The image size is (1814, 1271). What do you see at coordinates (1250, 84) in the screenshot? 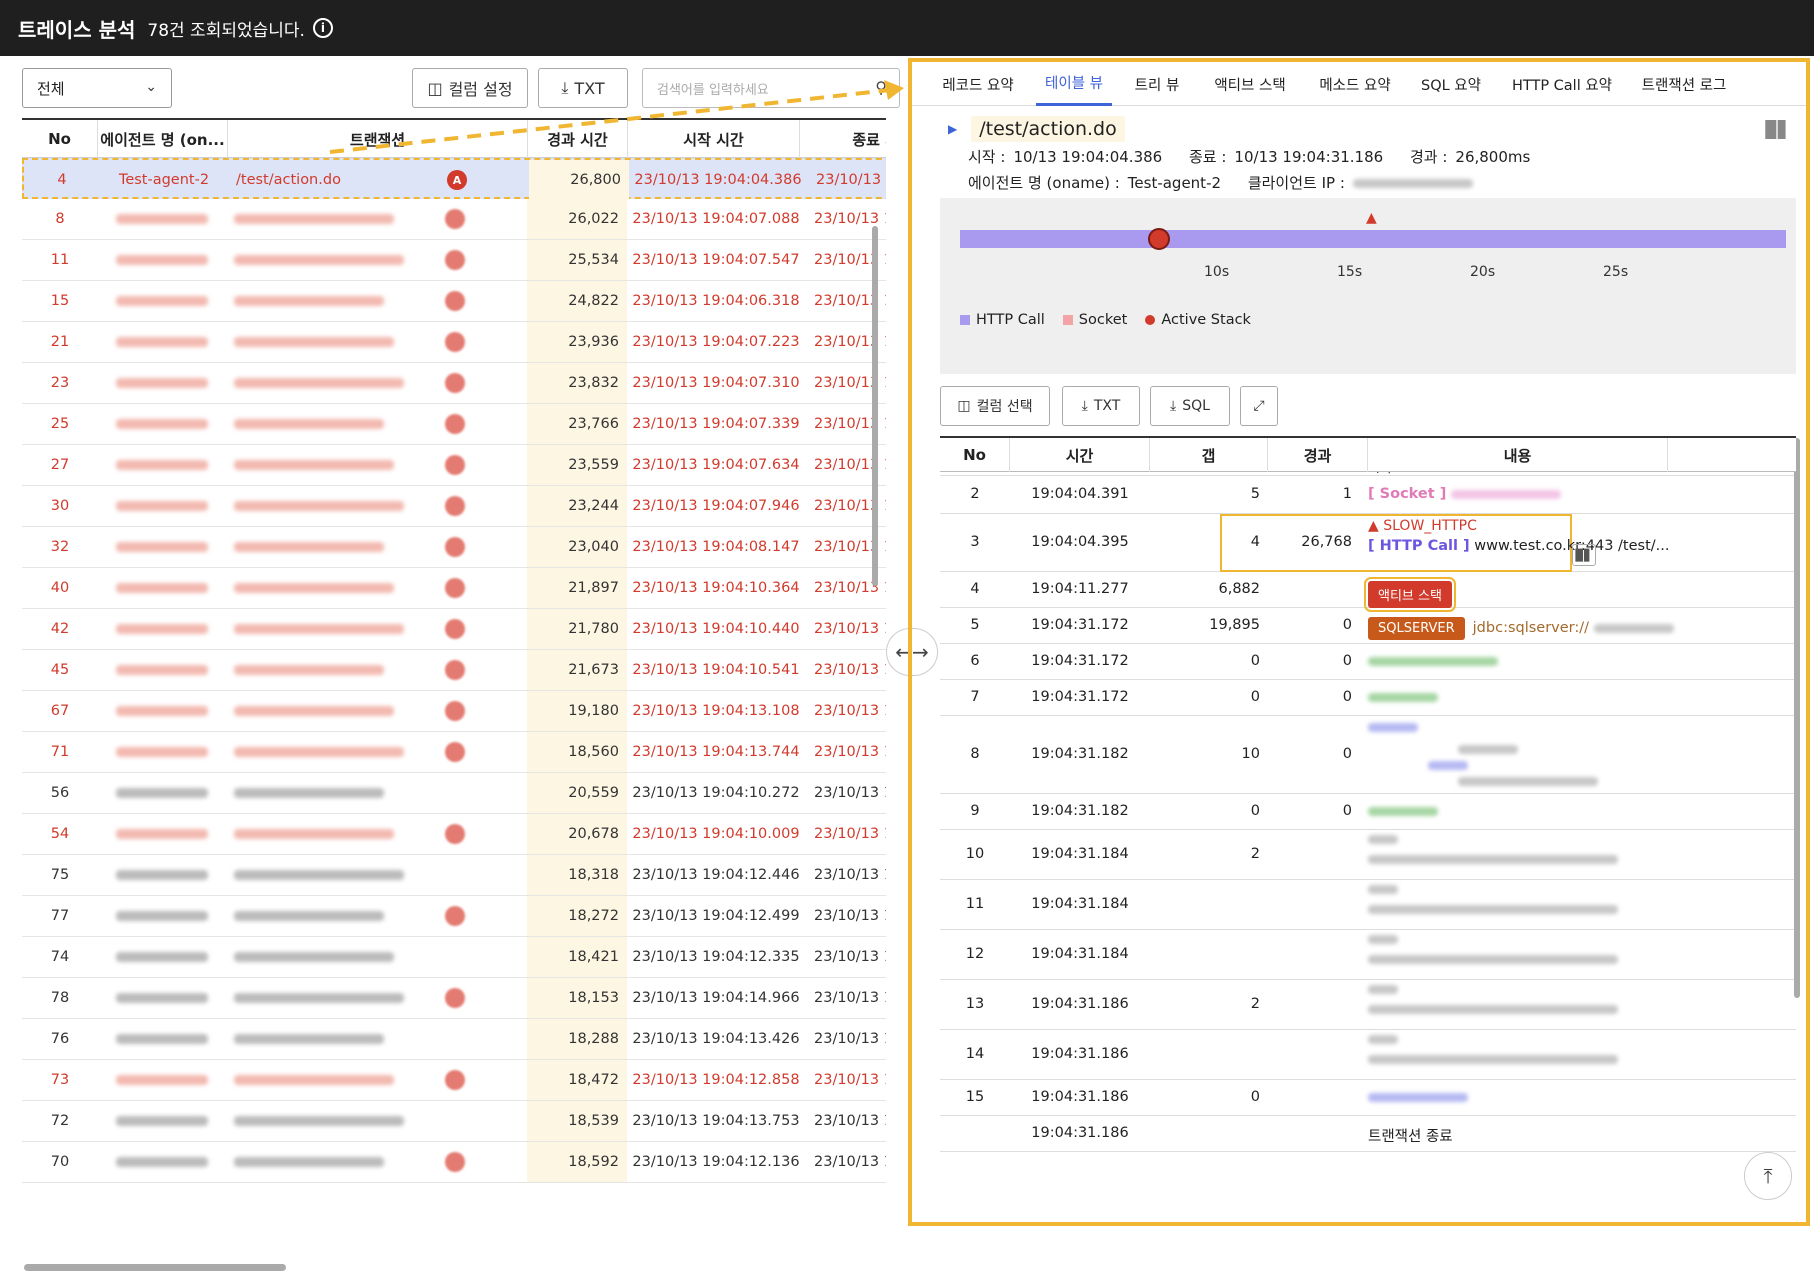
I see `tab-active-stack: 액티브 스택` at bounding box center [1250, 84].